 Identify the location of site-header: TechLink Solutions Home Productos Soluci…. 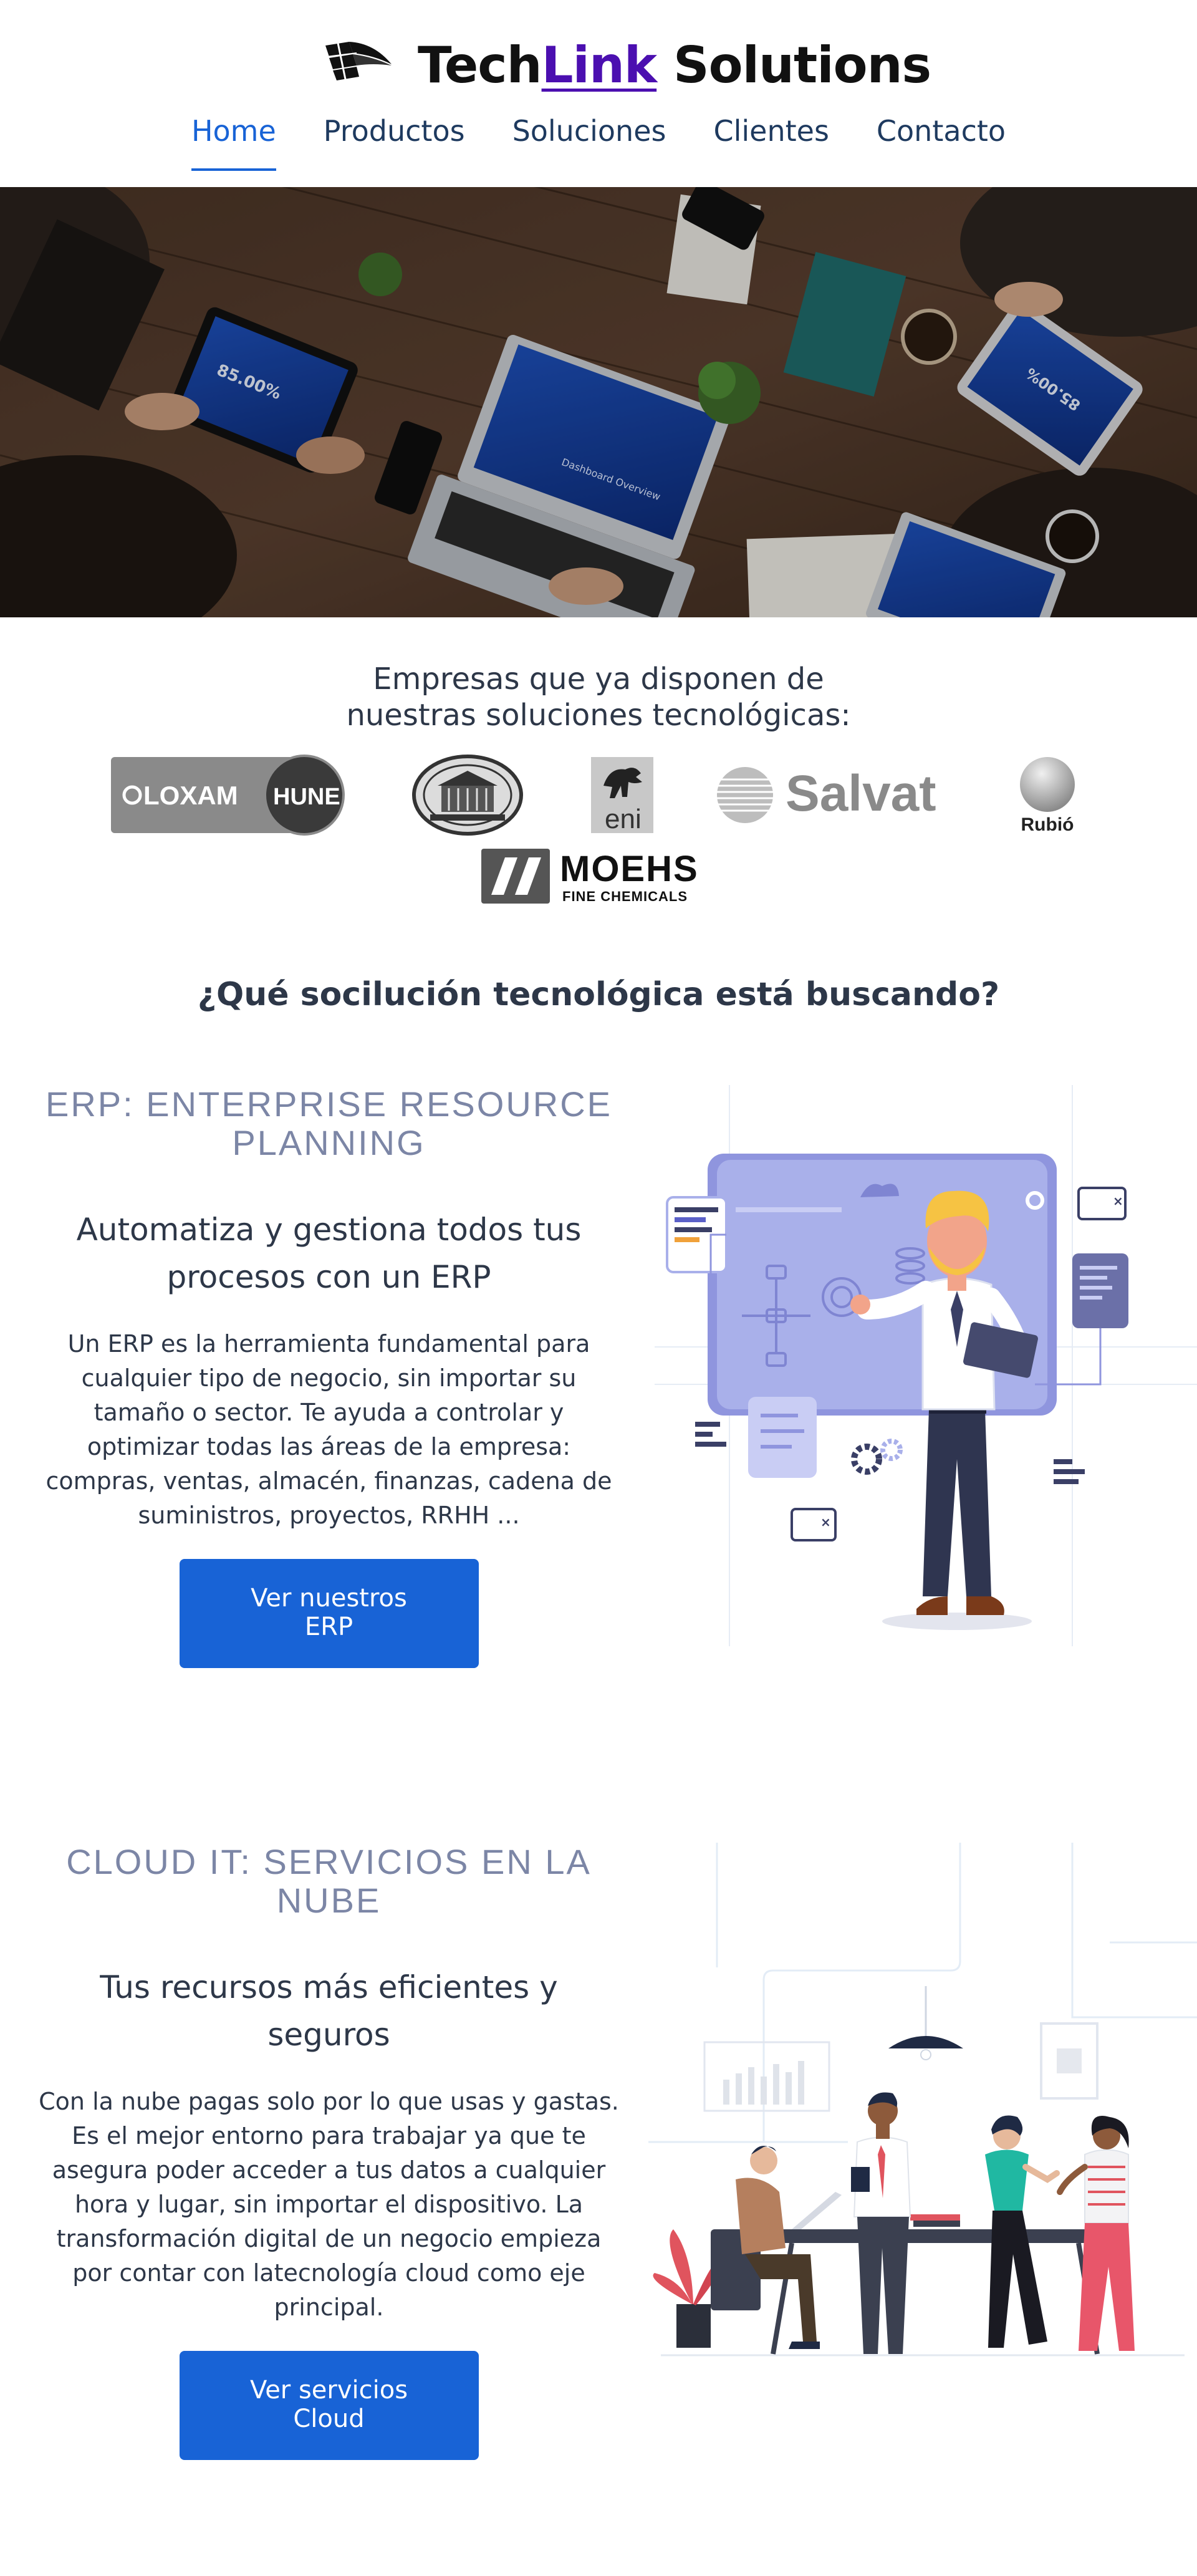
(598, 93).